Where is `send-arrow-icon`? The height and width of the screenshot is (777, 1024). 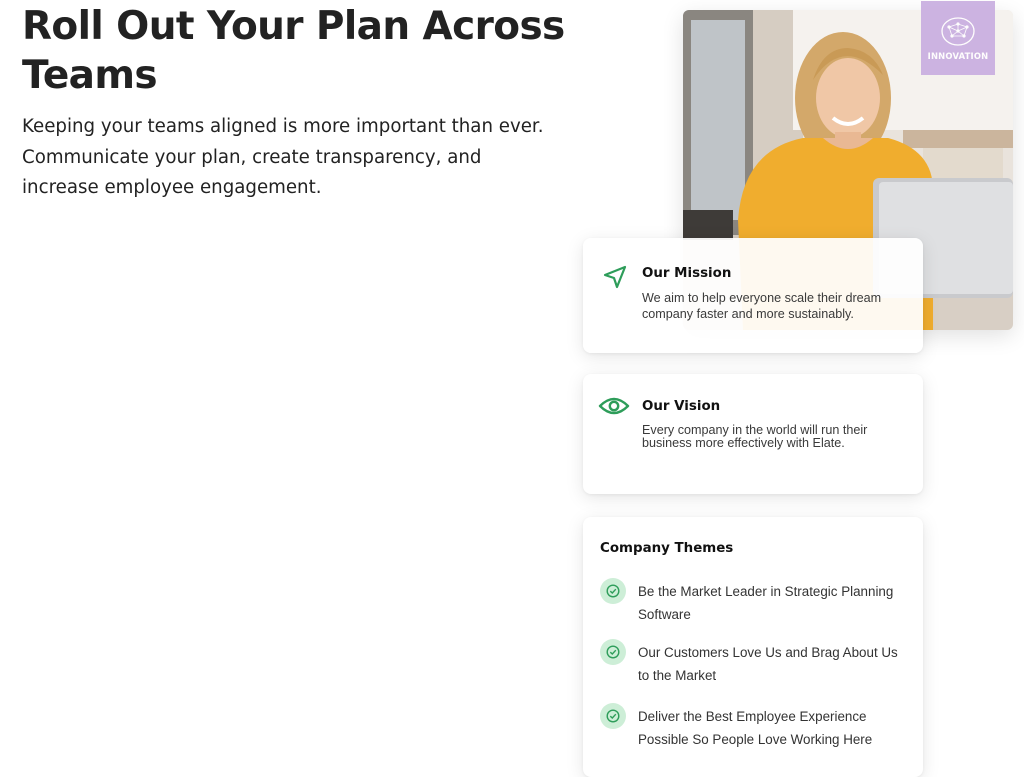 send-arrow-icon is located at coordinates (615, 279).